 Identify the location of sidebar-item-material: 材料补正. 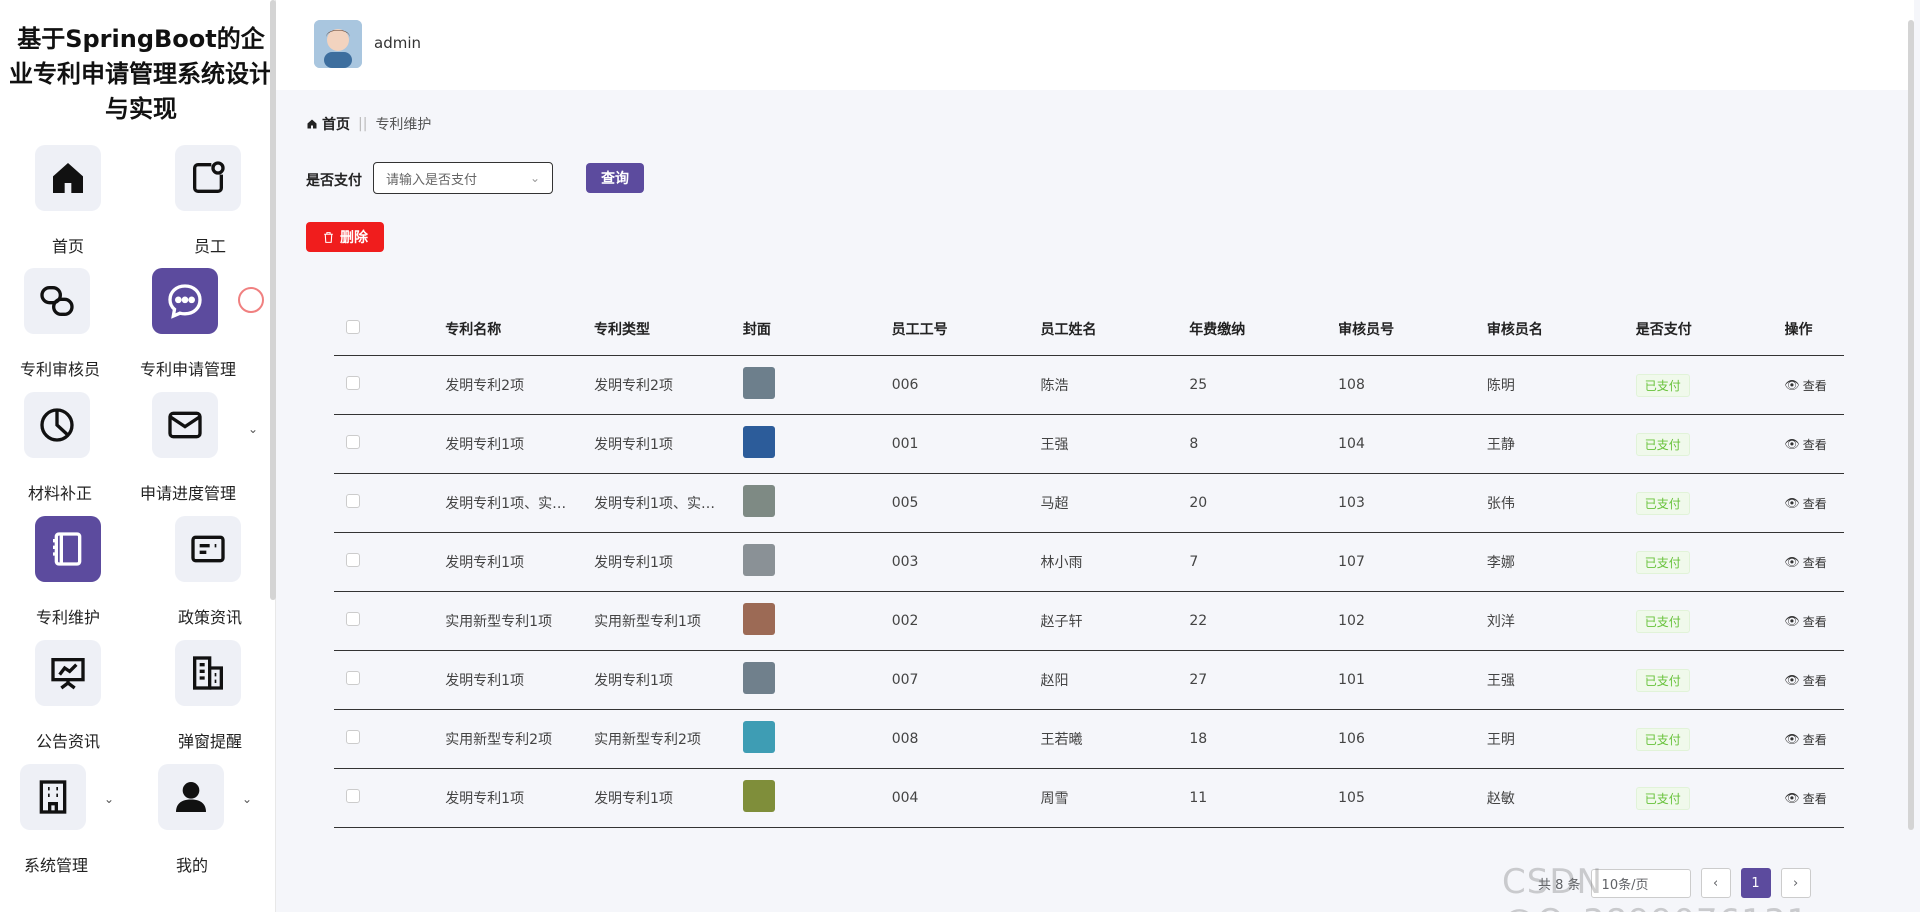
(68, 453).